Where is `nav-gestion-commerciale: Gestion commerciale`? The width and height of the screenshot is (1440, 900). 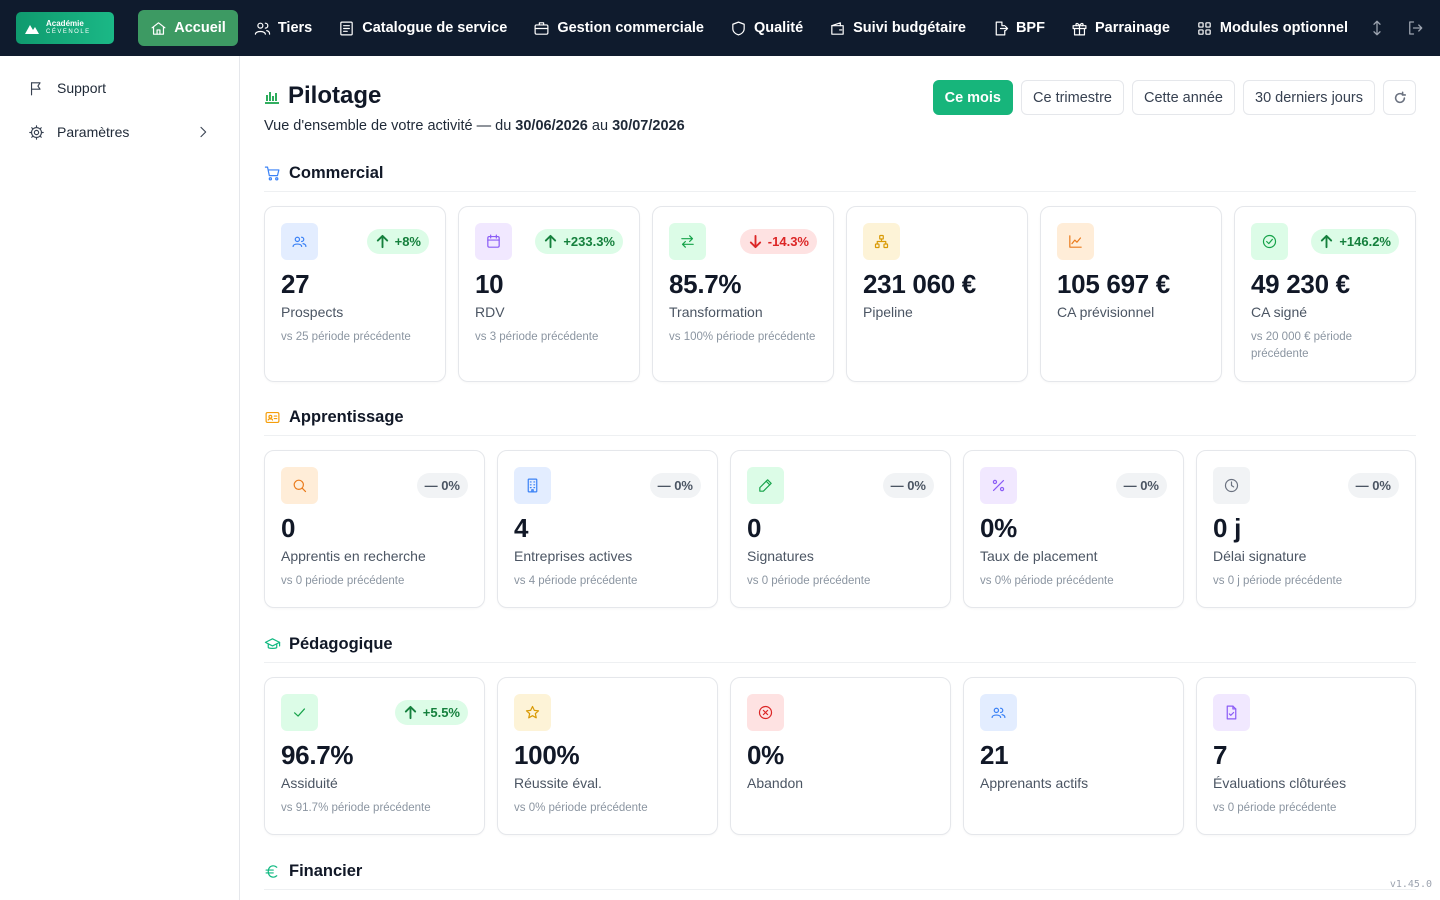 nav-gestion-commerciale: Gestion commerciale is located at coordinates (618, 28).